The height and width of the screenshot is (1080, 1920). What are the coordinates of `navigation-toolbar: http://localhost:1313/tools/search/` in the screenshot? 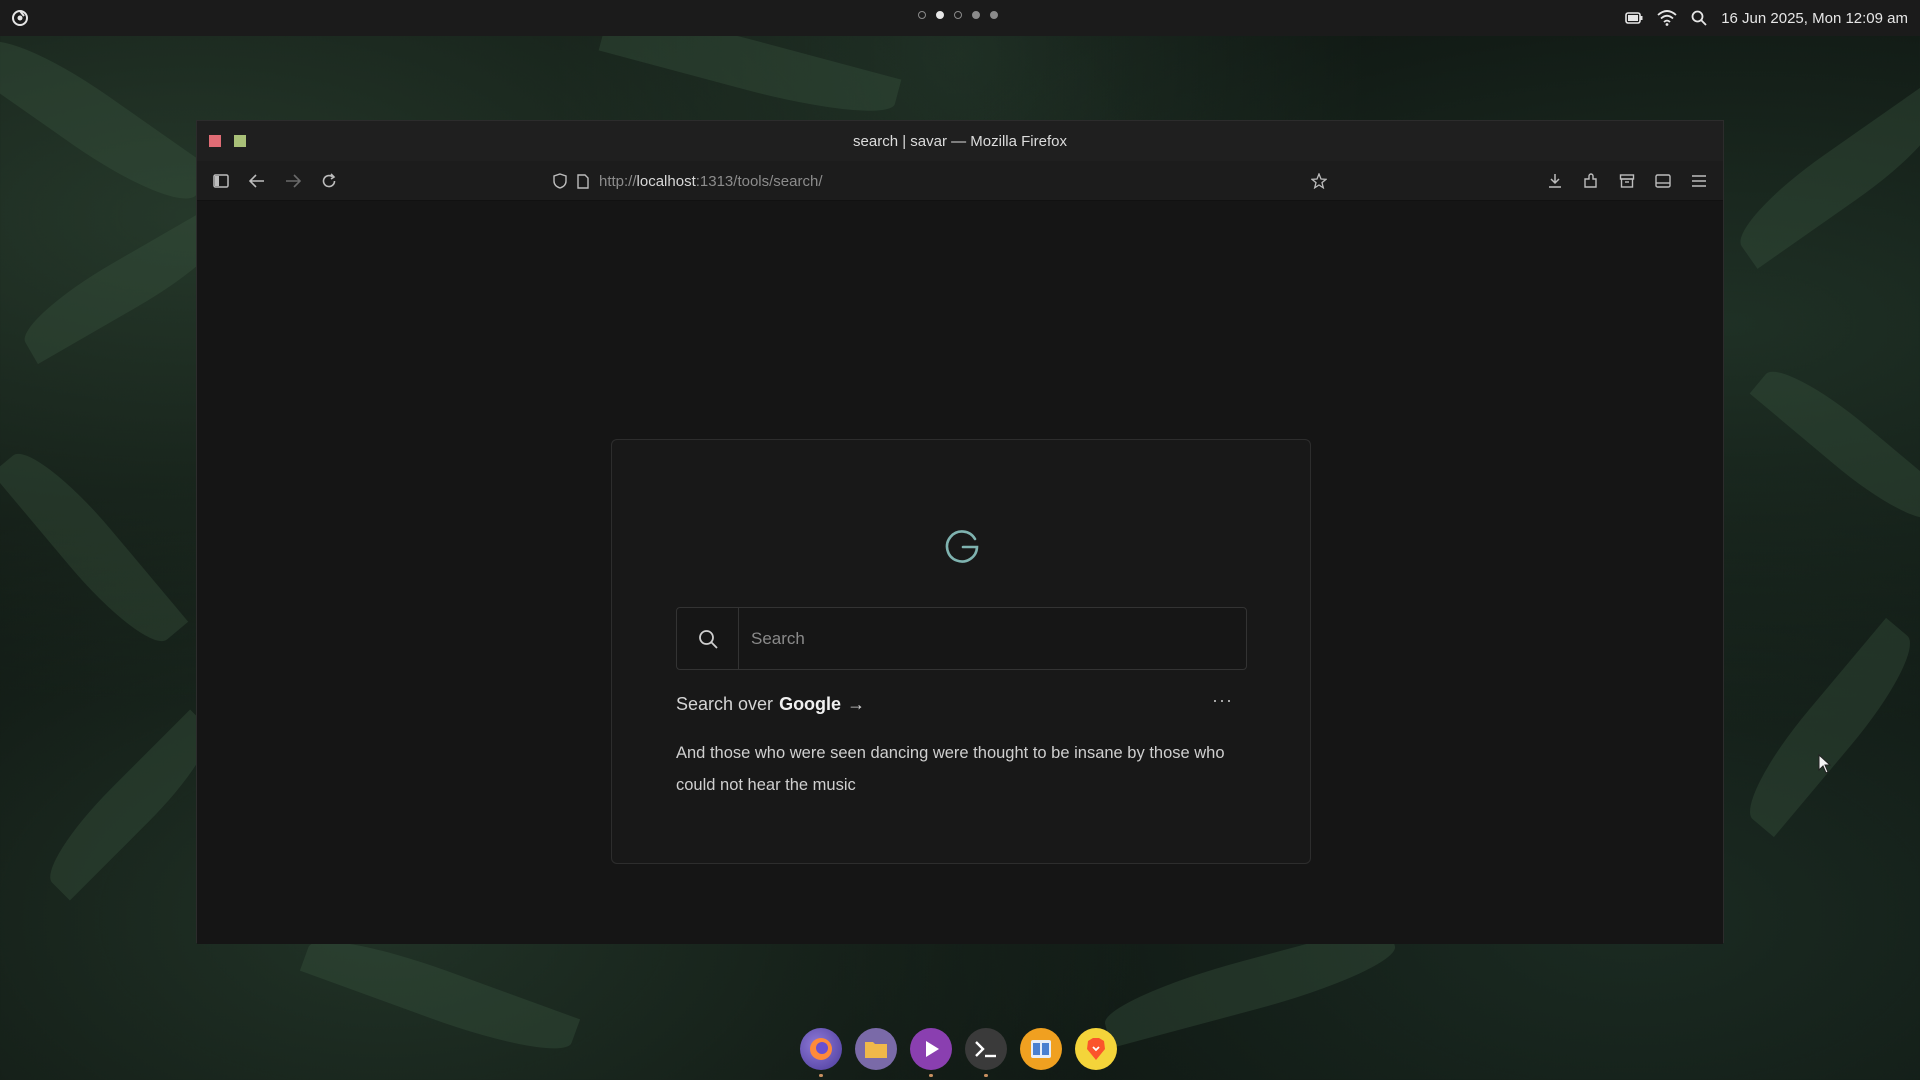 It's located at (960, 181).